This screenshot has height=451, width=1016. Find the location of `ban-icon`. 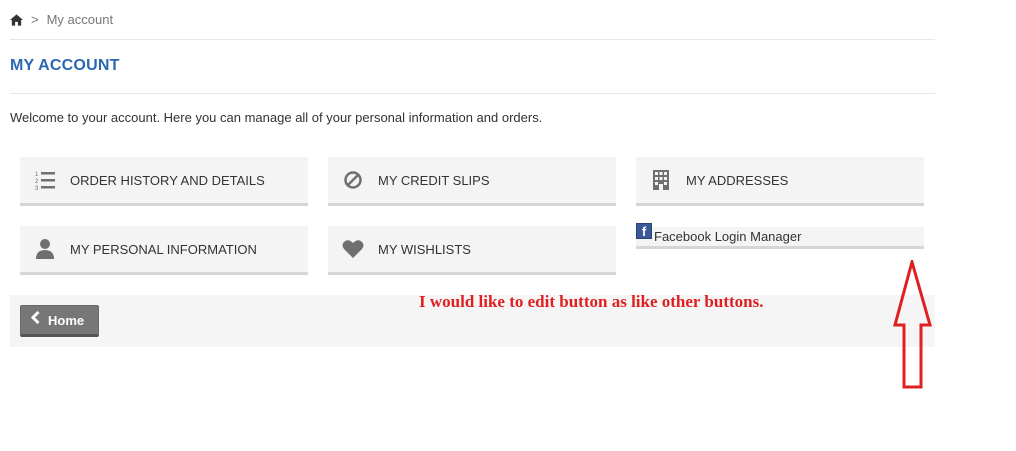

ban-icon is located at coordinates (353, 180).